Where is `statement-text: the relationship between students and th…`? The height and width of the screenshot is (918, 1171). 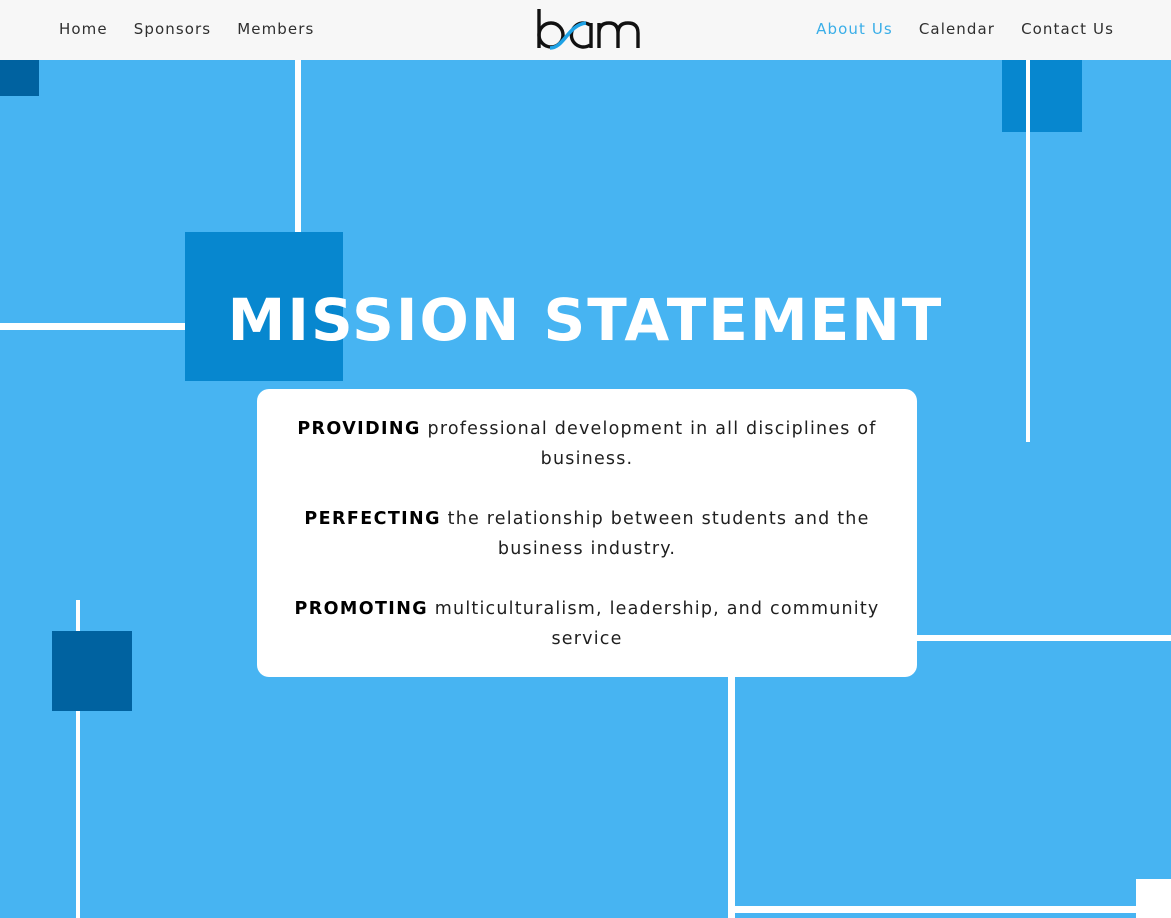
statement-text: the relationship between students and th… is located at coordinates (655, 534).